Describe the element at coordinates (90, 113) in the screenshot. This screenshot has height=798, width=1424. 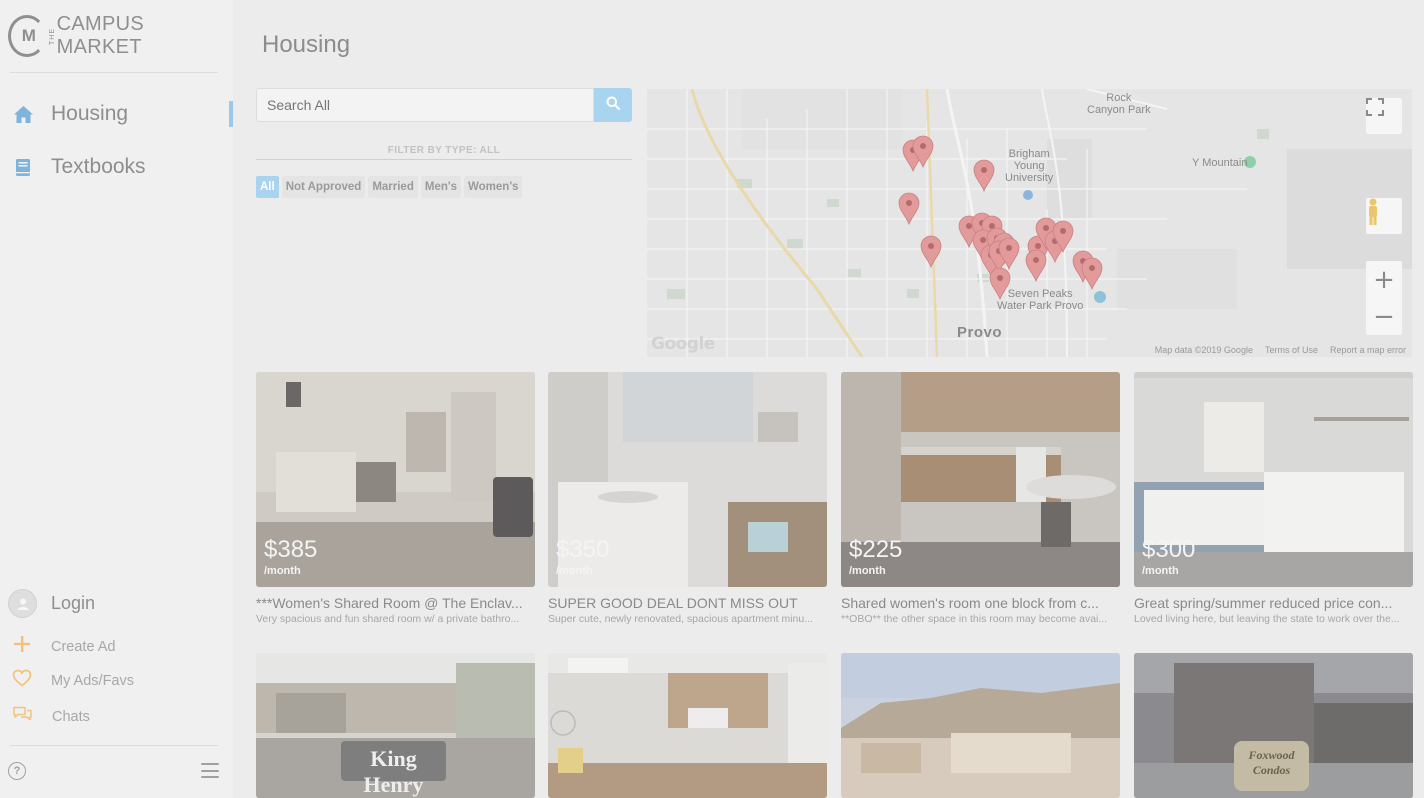
I see `sidebar-item-label: Housing` at that location.